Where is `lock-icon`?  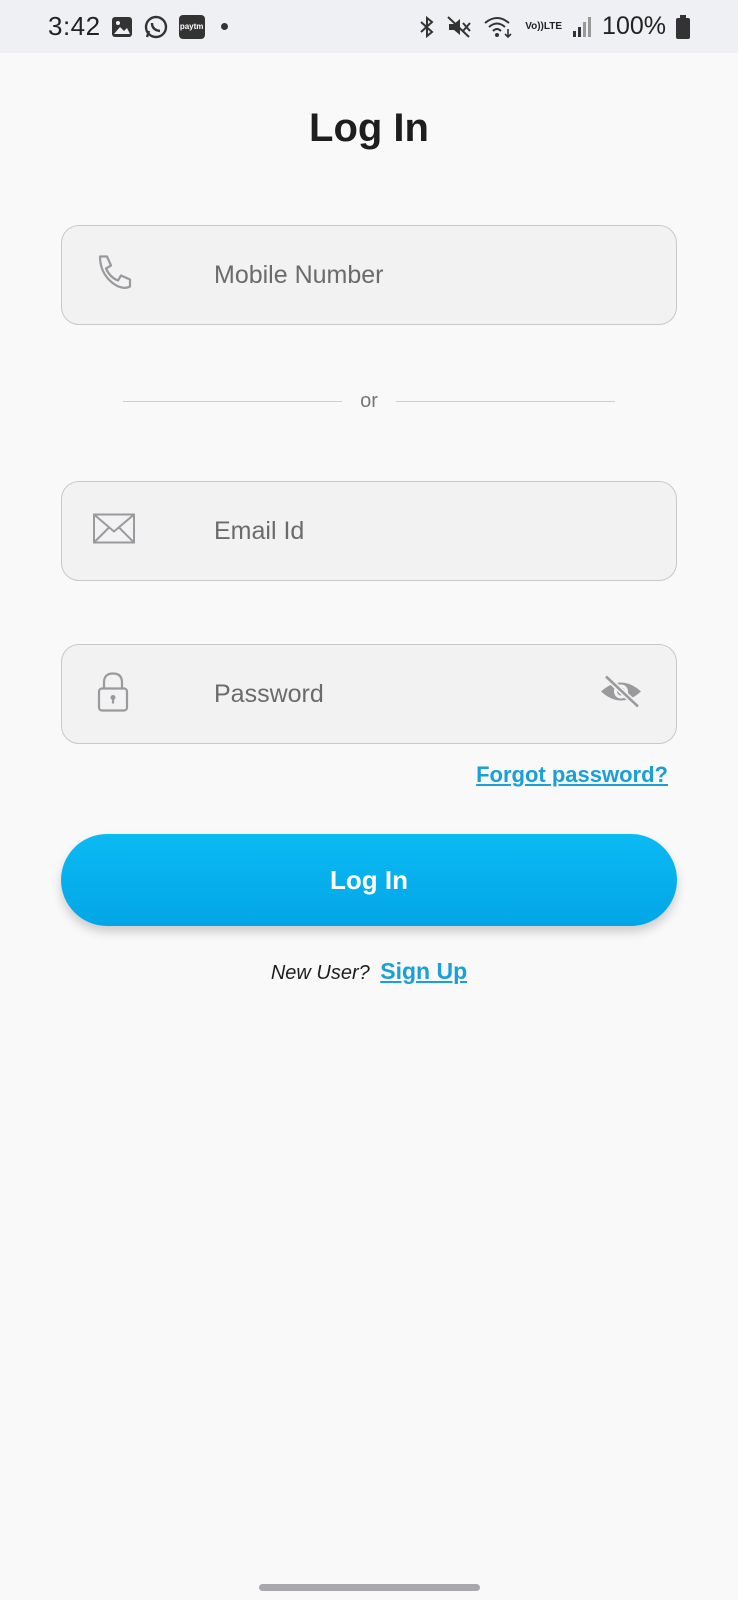
lock-icon is located at coordinates (113, 694).